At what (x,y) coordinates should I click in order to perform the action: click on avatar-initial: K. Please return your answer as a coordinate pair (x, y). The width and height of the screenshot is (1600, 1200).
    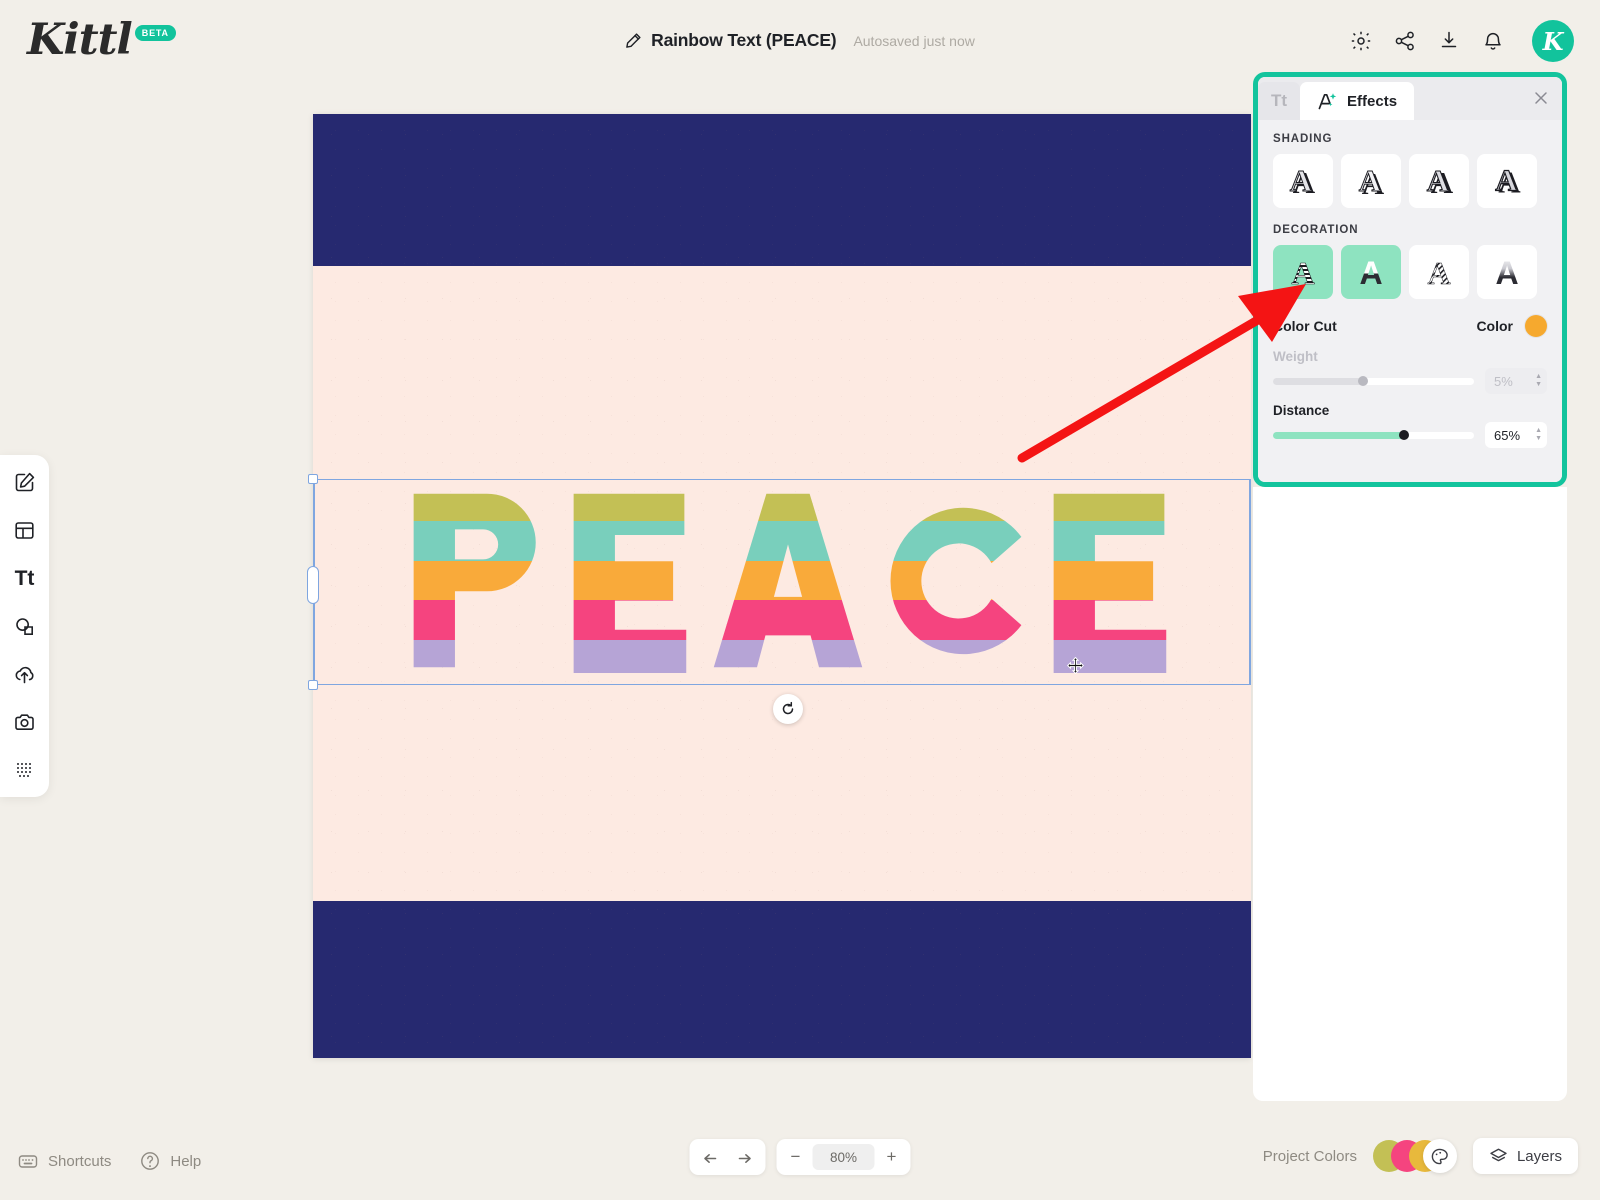
    Looking at the image, I should click on (1553, 41).